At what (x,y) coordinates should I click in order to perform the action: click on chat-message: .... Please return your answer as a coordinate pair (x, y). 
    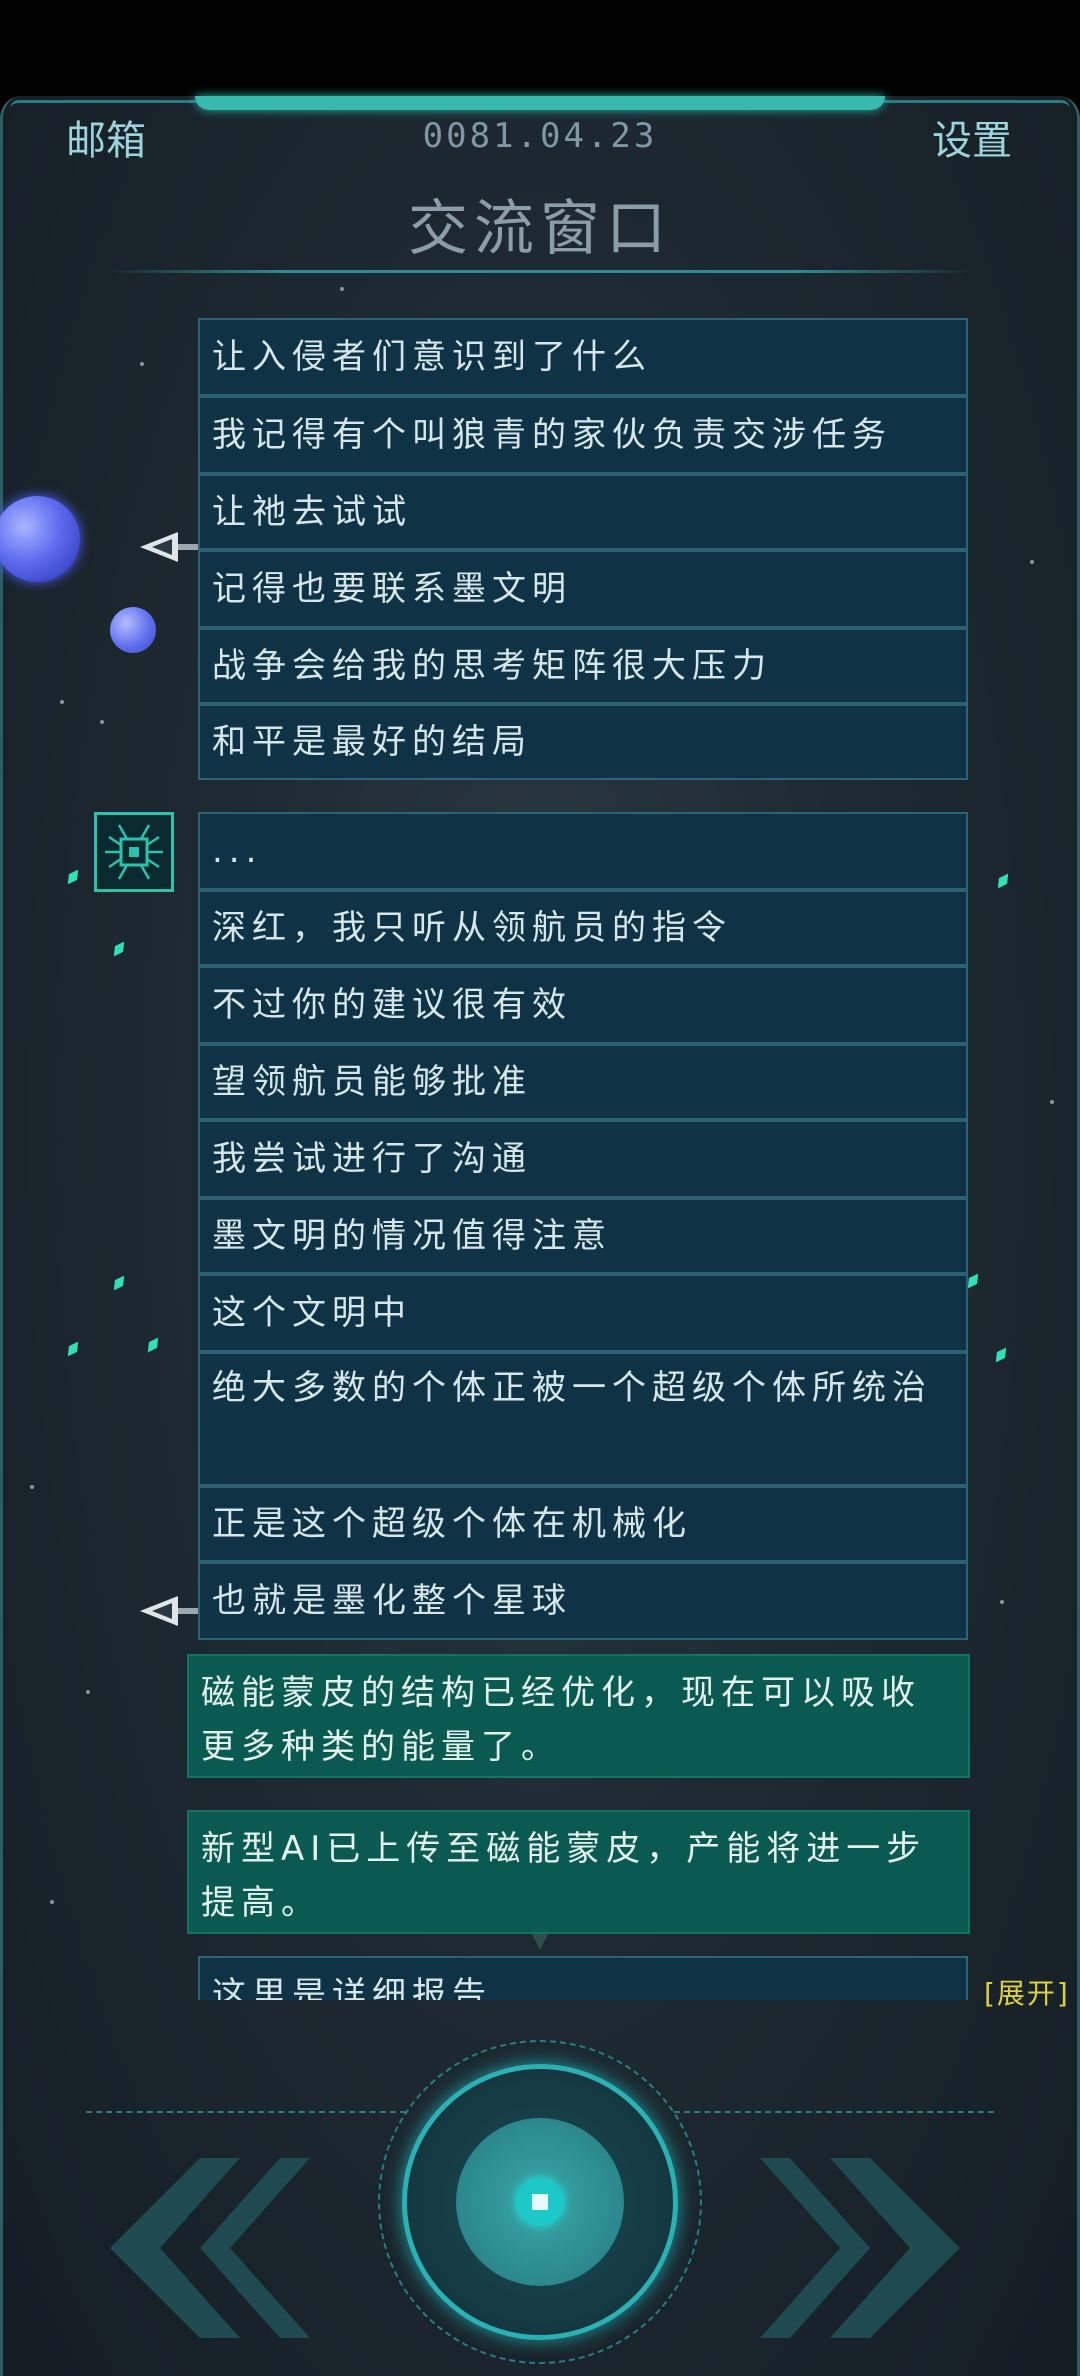
    Looking at the image, I should click on (583, 851).